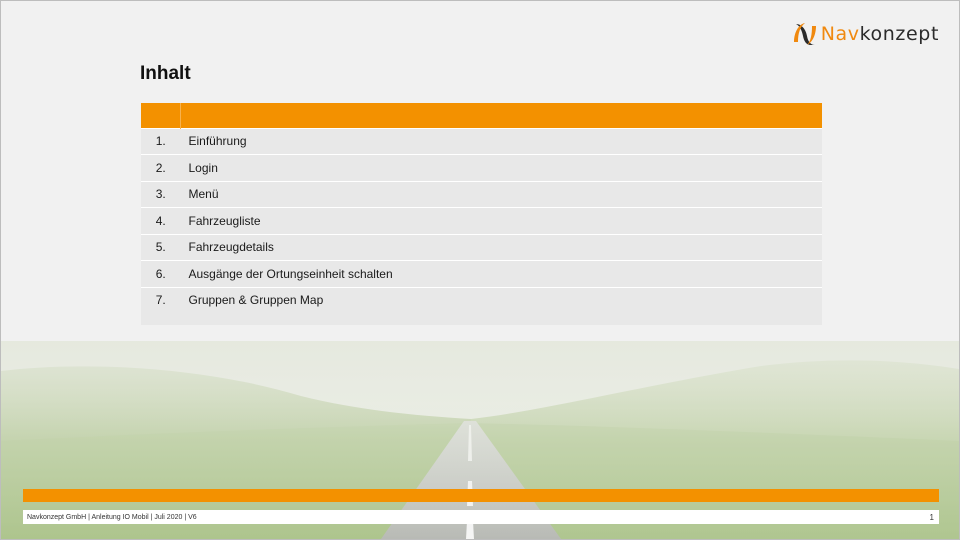 This screenshot has height=540, width=960. Describe the element at coordinates (161, 141) in the screenshot. I see `toc-item-number: 1.` at that location.